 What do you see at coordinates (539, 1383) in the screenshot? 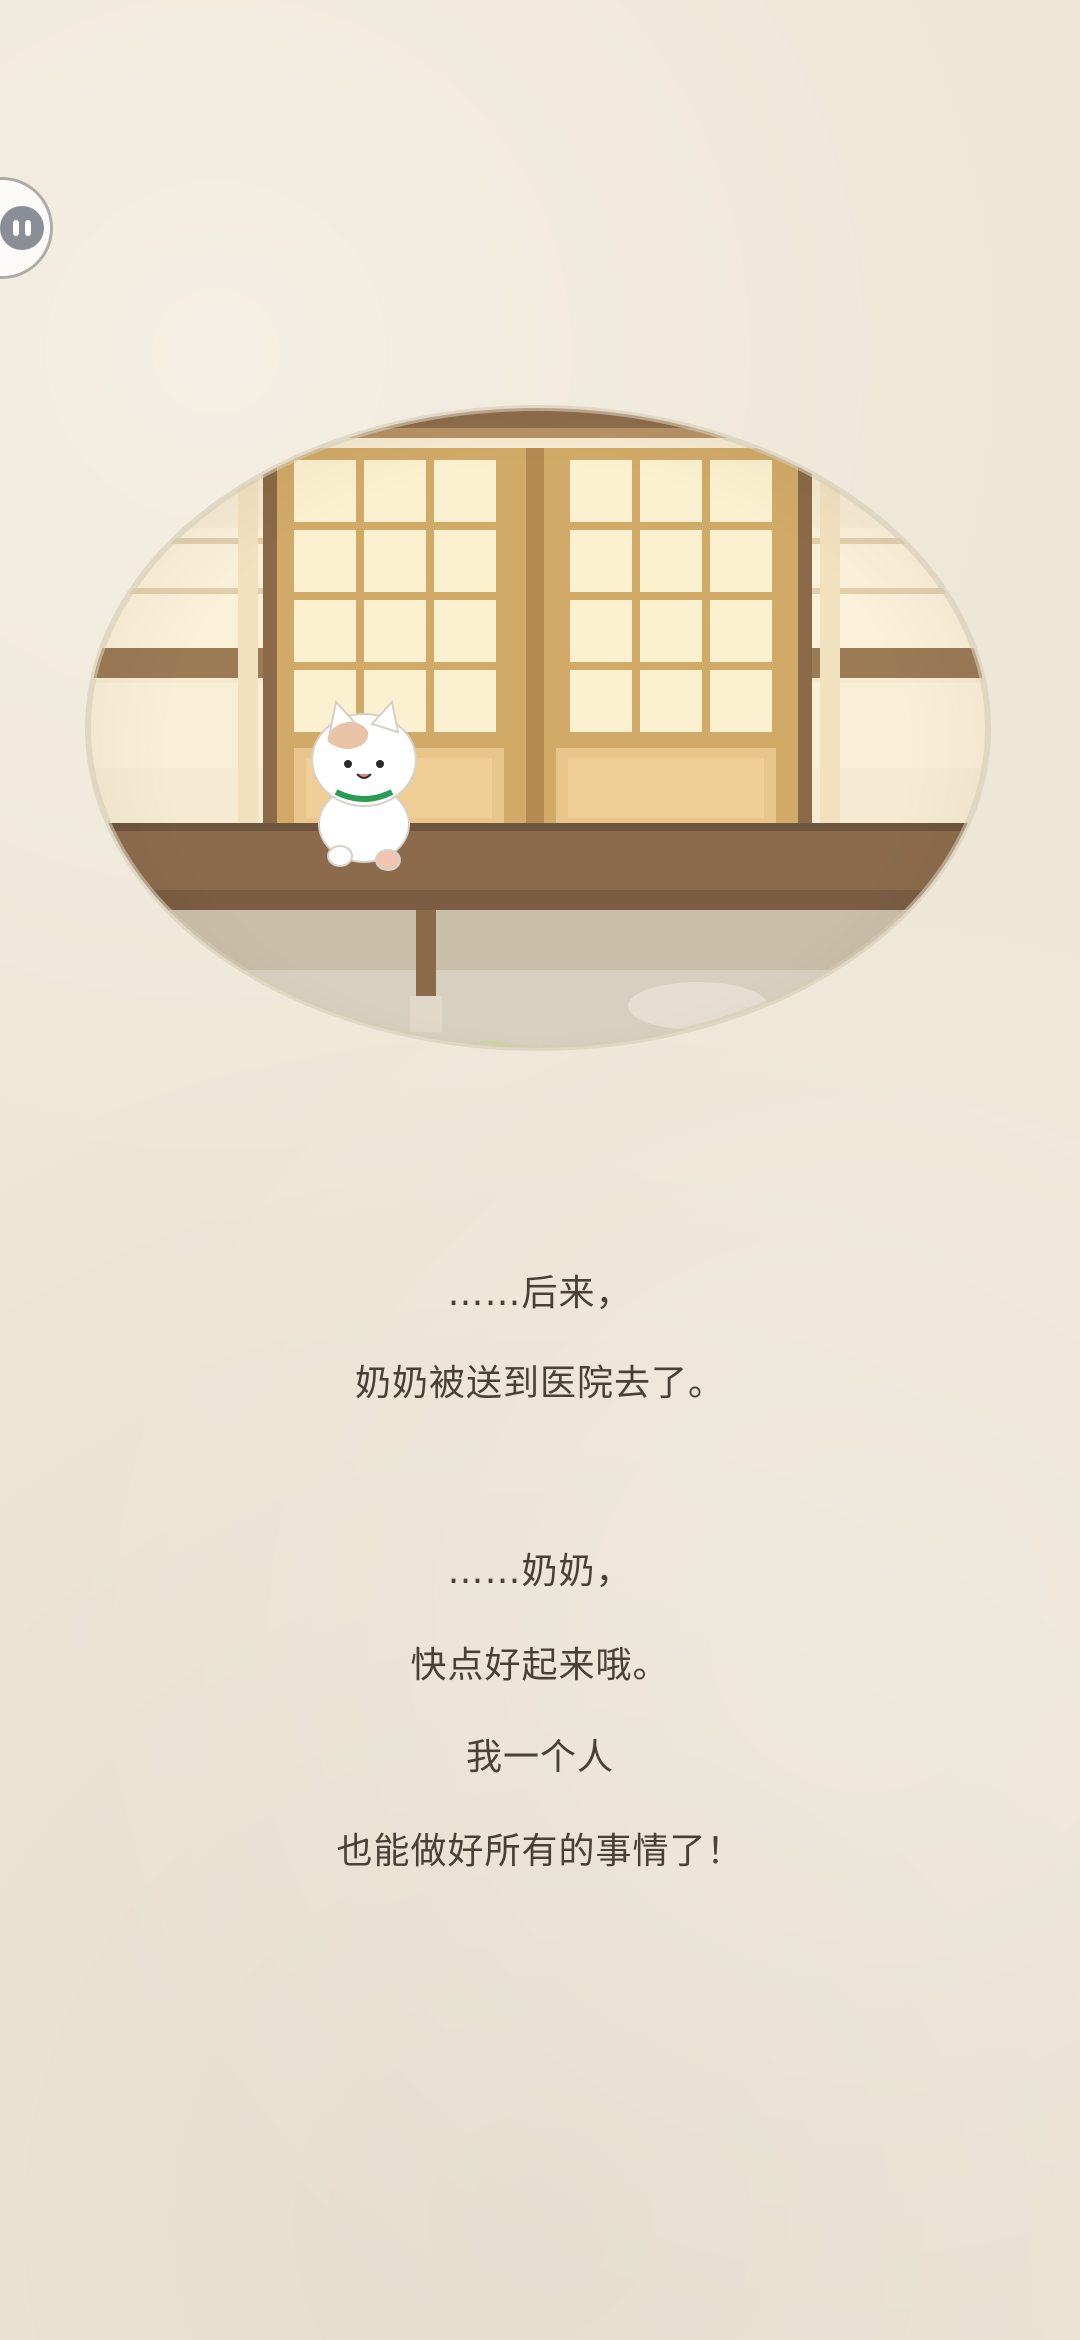
I see `story-line-2: 奶奶被送到医院去了。` at bounding box center [539, 1383].